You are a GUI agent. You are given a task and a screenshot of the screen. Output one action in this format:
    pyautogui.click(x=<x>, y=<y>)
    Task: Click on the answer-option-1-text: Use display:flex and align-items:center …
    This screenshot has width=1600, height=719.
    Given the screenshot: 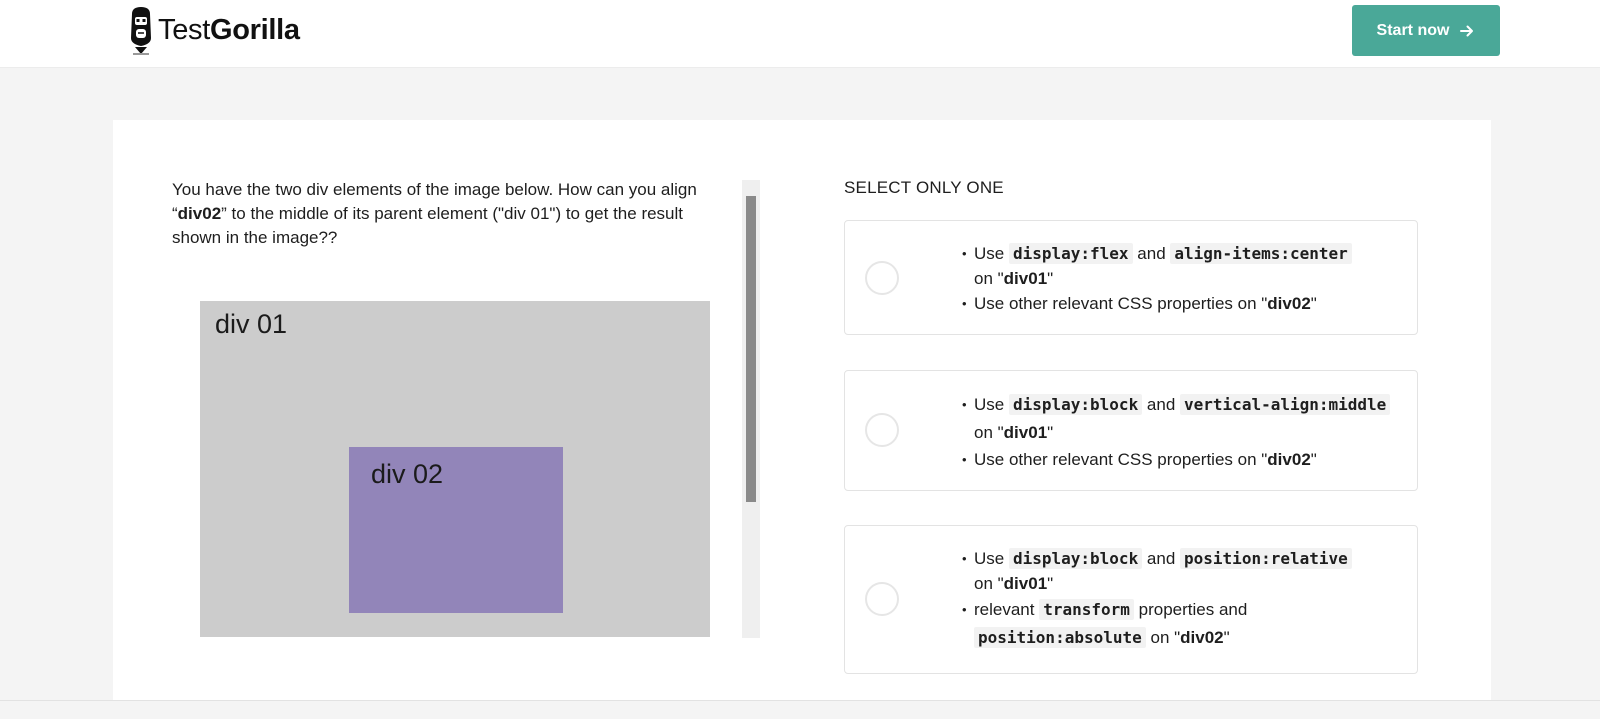 What is the action you would take?
    pyautogui.click(x=1179, y=278)
    